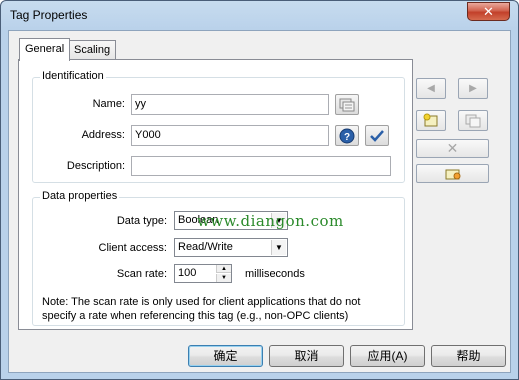  I want to click on data-properties-legend: Data properties, so click(80, 196).